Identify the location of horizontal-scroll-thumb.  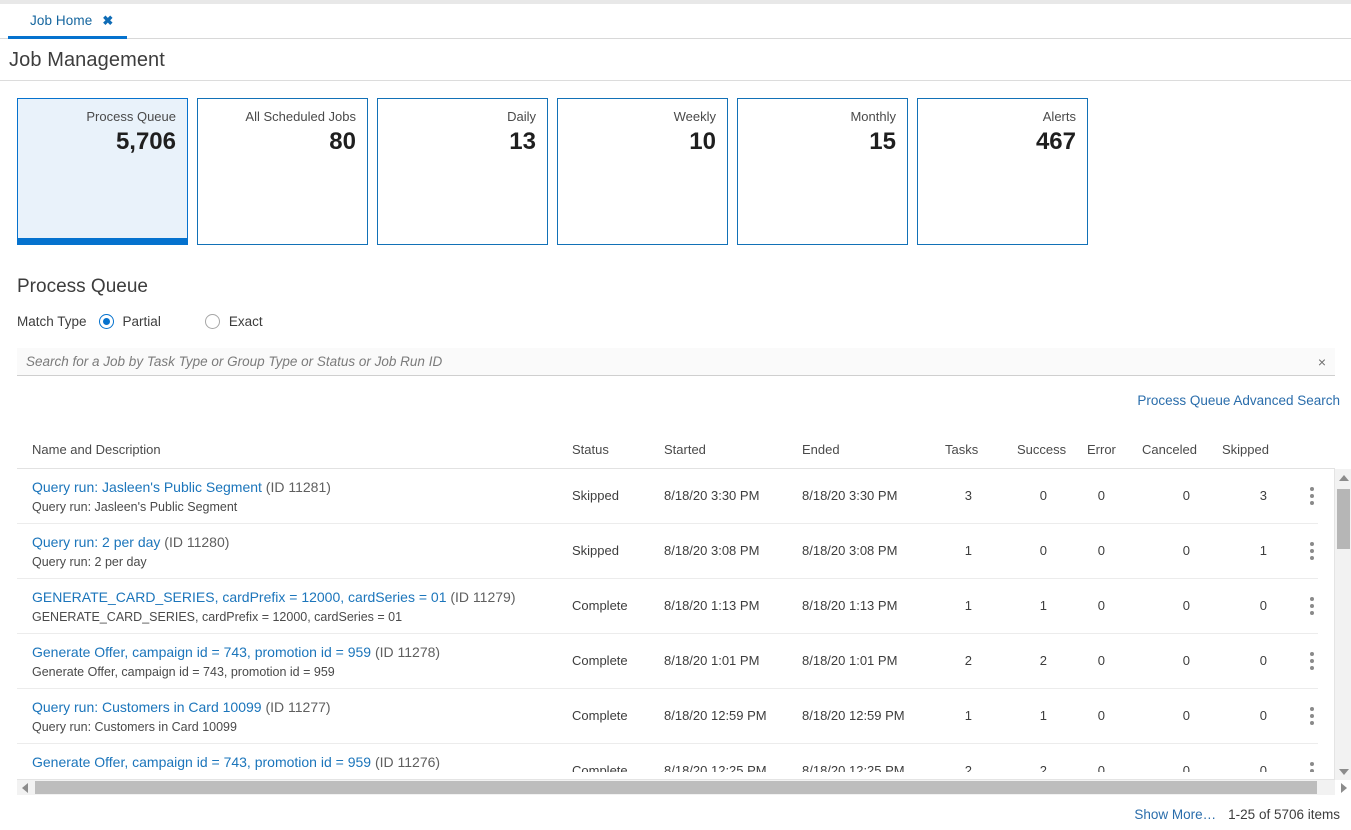
(676, 787).